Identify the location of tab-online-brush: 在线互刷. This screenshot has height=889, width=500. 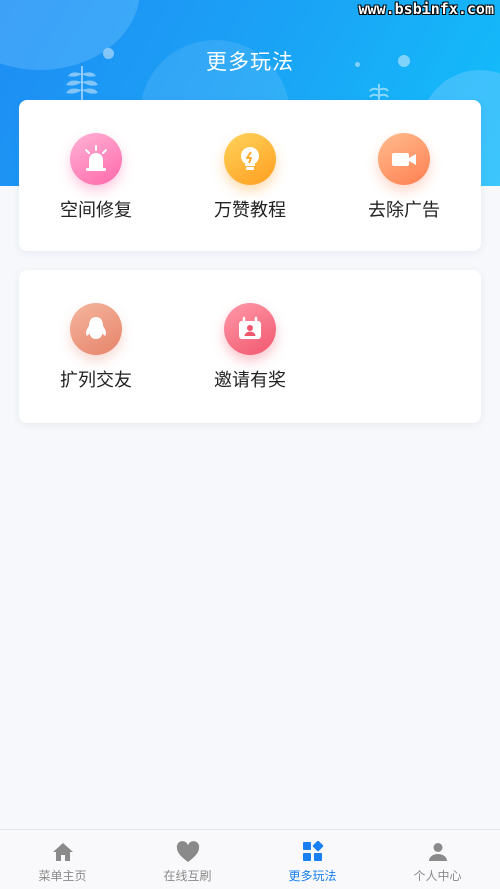
(187, 859).